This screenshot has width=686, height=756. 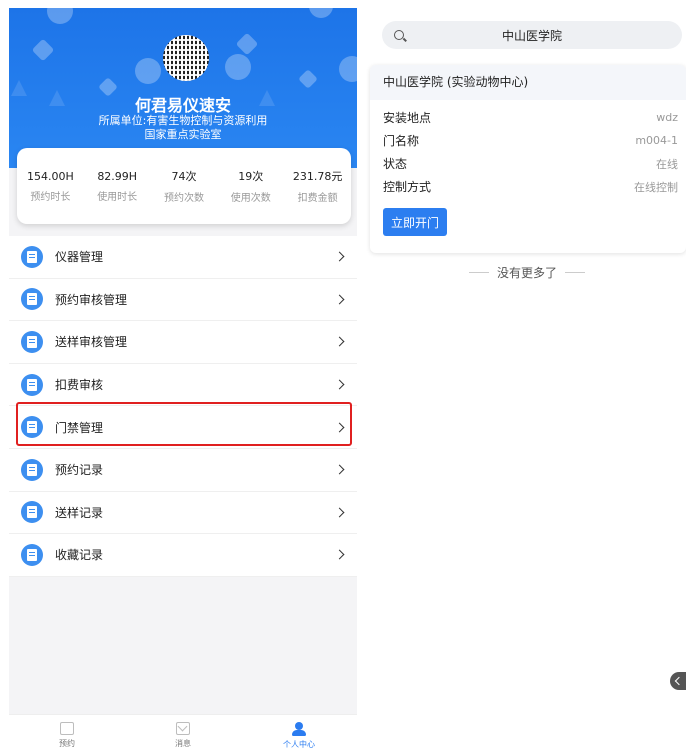 I want to click on no-more-indicator: 没有更多了, so click(x=527, y=272).